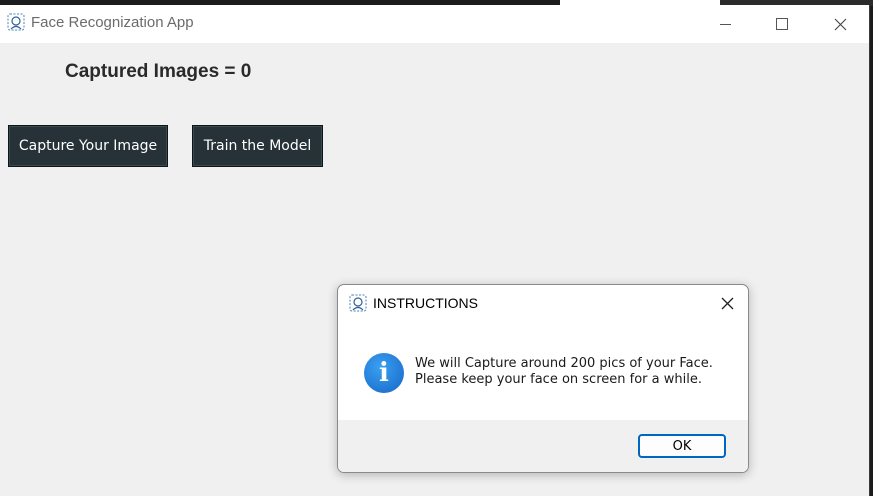 The width and height of the screenshot is (873, 496). I want to click on info-icon: i, so click(384, 373).